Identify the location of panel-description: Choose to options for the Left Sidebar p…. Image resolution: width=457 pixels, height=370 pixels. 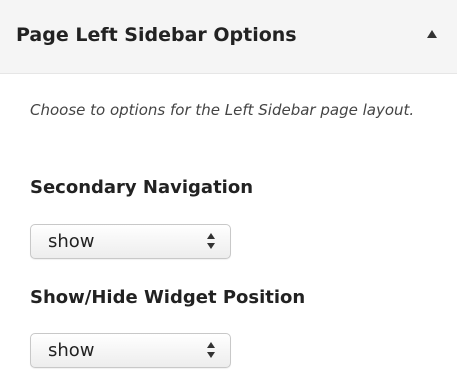
(222, 110).